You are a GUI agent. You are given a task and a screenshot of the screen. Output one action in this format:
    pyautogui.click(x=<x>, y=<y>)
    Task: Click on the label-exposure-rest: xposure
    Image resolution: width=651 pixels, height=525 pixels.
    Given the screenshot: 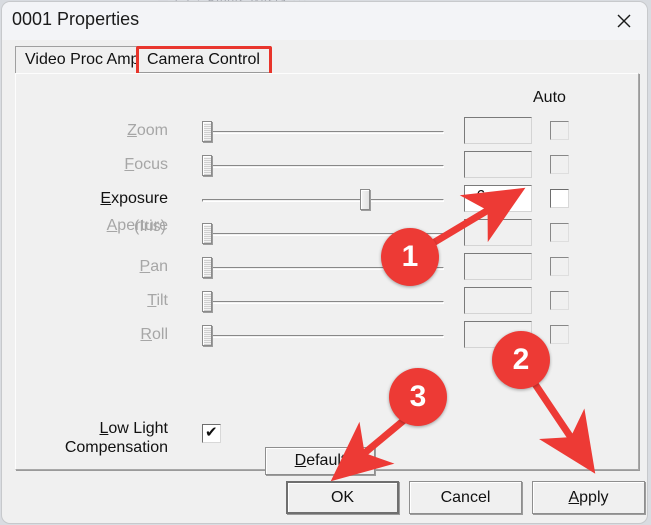 What is the action you would take?
    pyautogui.click(x=139, y=198)
    